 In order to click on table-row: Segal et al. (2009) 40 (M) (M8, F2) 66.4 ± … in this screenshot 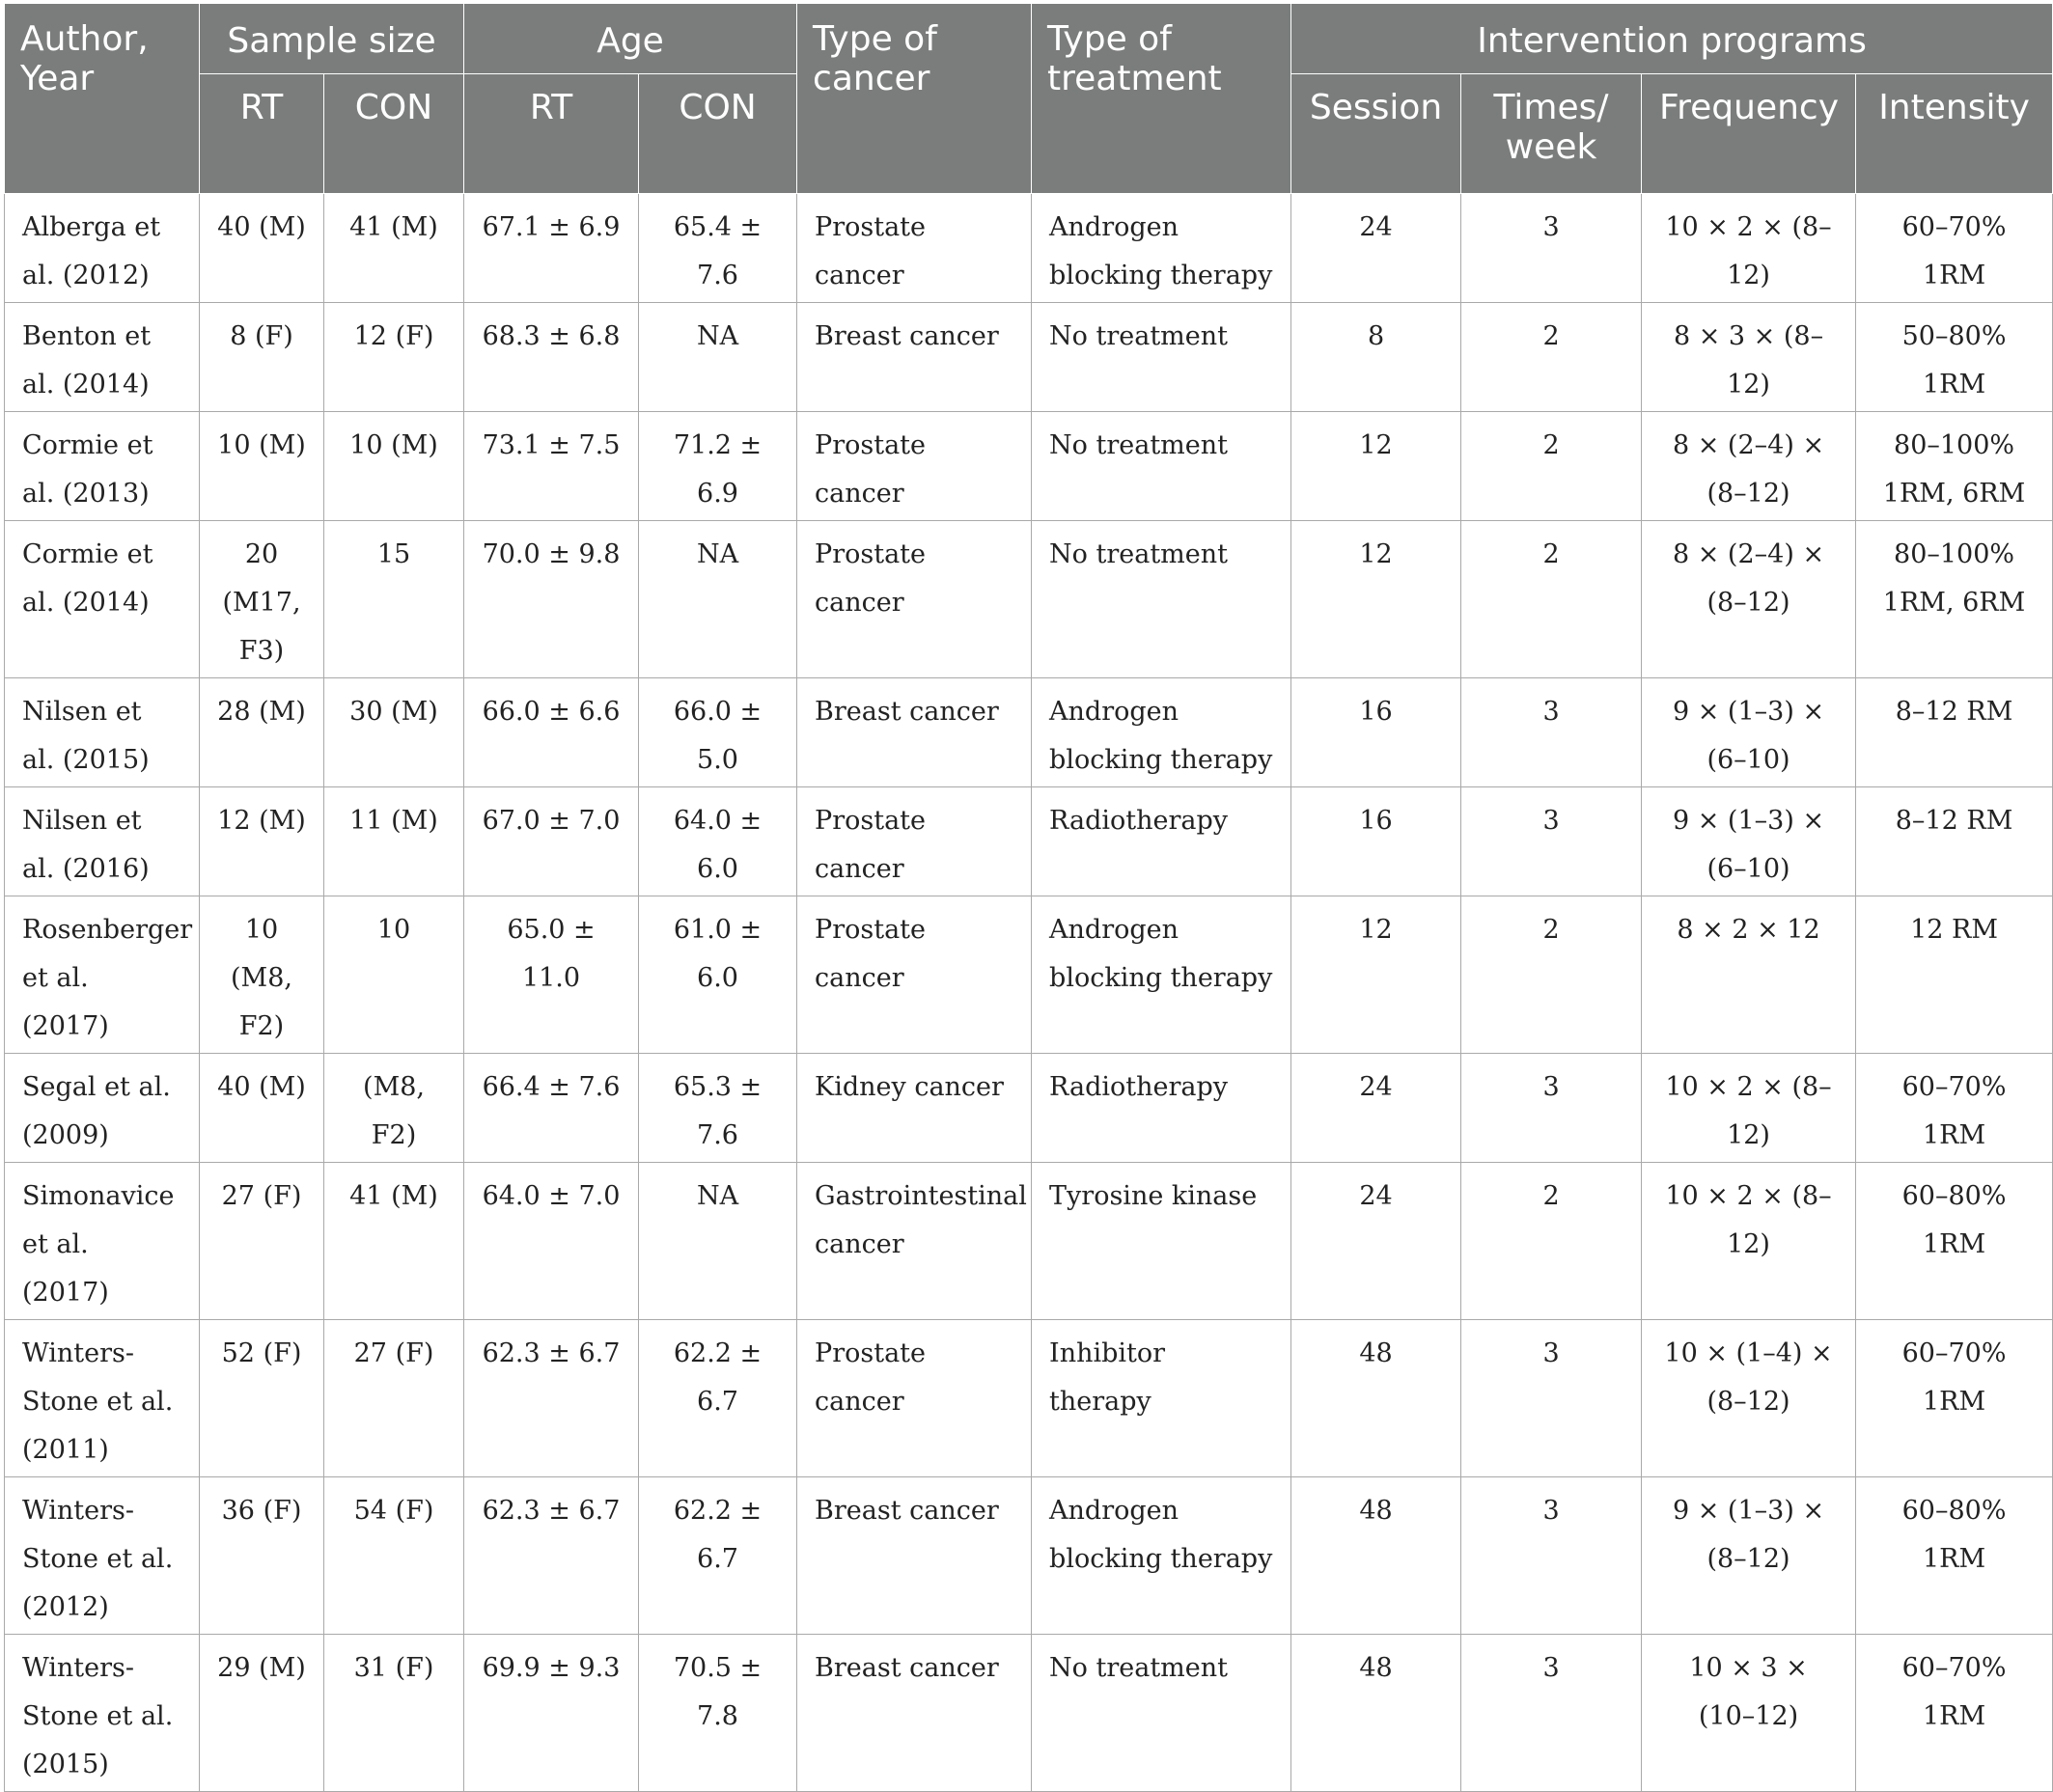, I will do `click(1028, 1108)`.